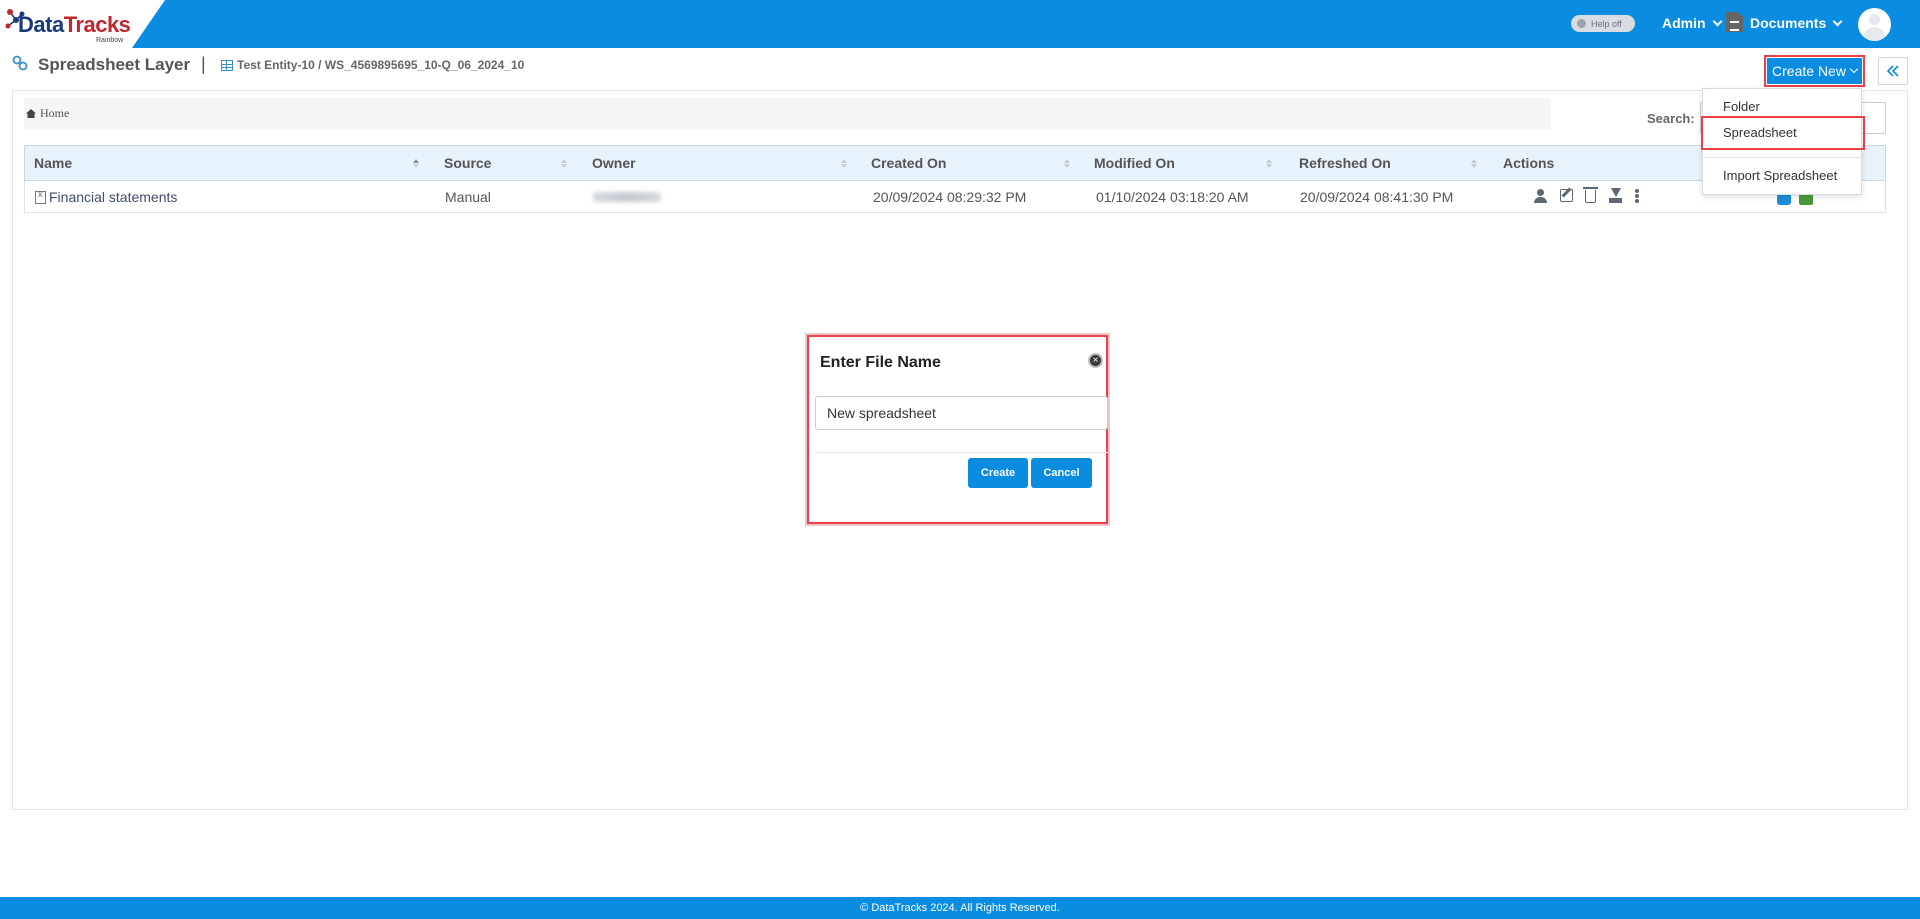 The height and width of the screenshot is (919, 1920). What do you see at coordinates (1788, 23) in the screenshot?
I see `documents-menu-label: Documents` at bounding box center [1788, 23].